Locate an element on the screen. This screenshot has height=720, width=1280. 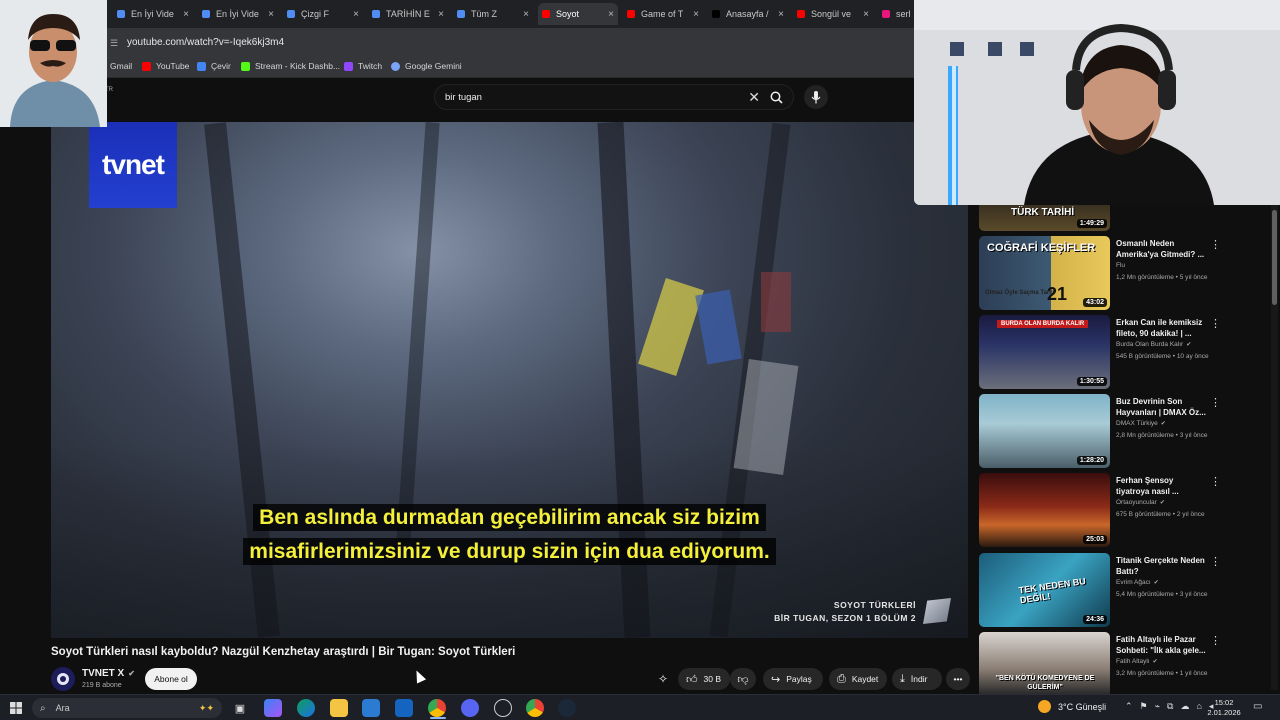
video-thumbnail: BURDA OLAN BURDA KALIR 1:30:55 is located at coordinates (1044, 352).